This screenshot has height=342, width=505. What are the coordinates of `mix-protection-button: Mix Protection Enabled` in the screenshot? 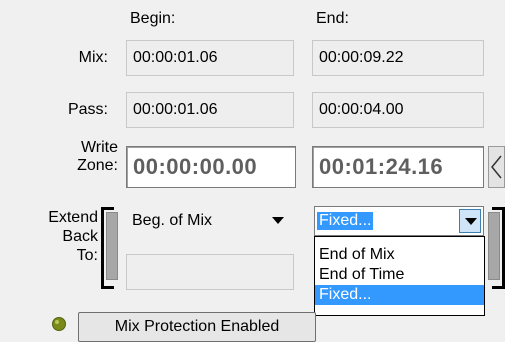 It's located at (197, 327).